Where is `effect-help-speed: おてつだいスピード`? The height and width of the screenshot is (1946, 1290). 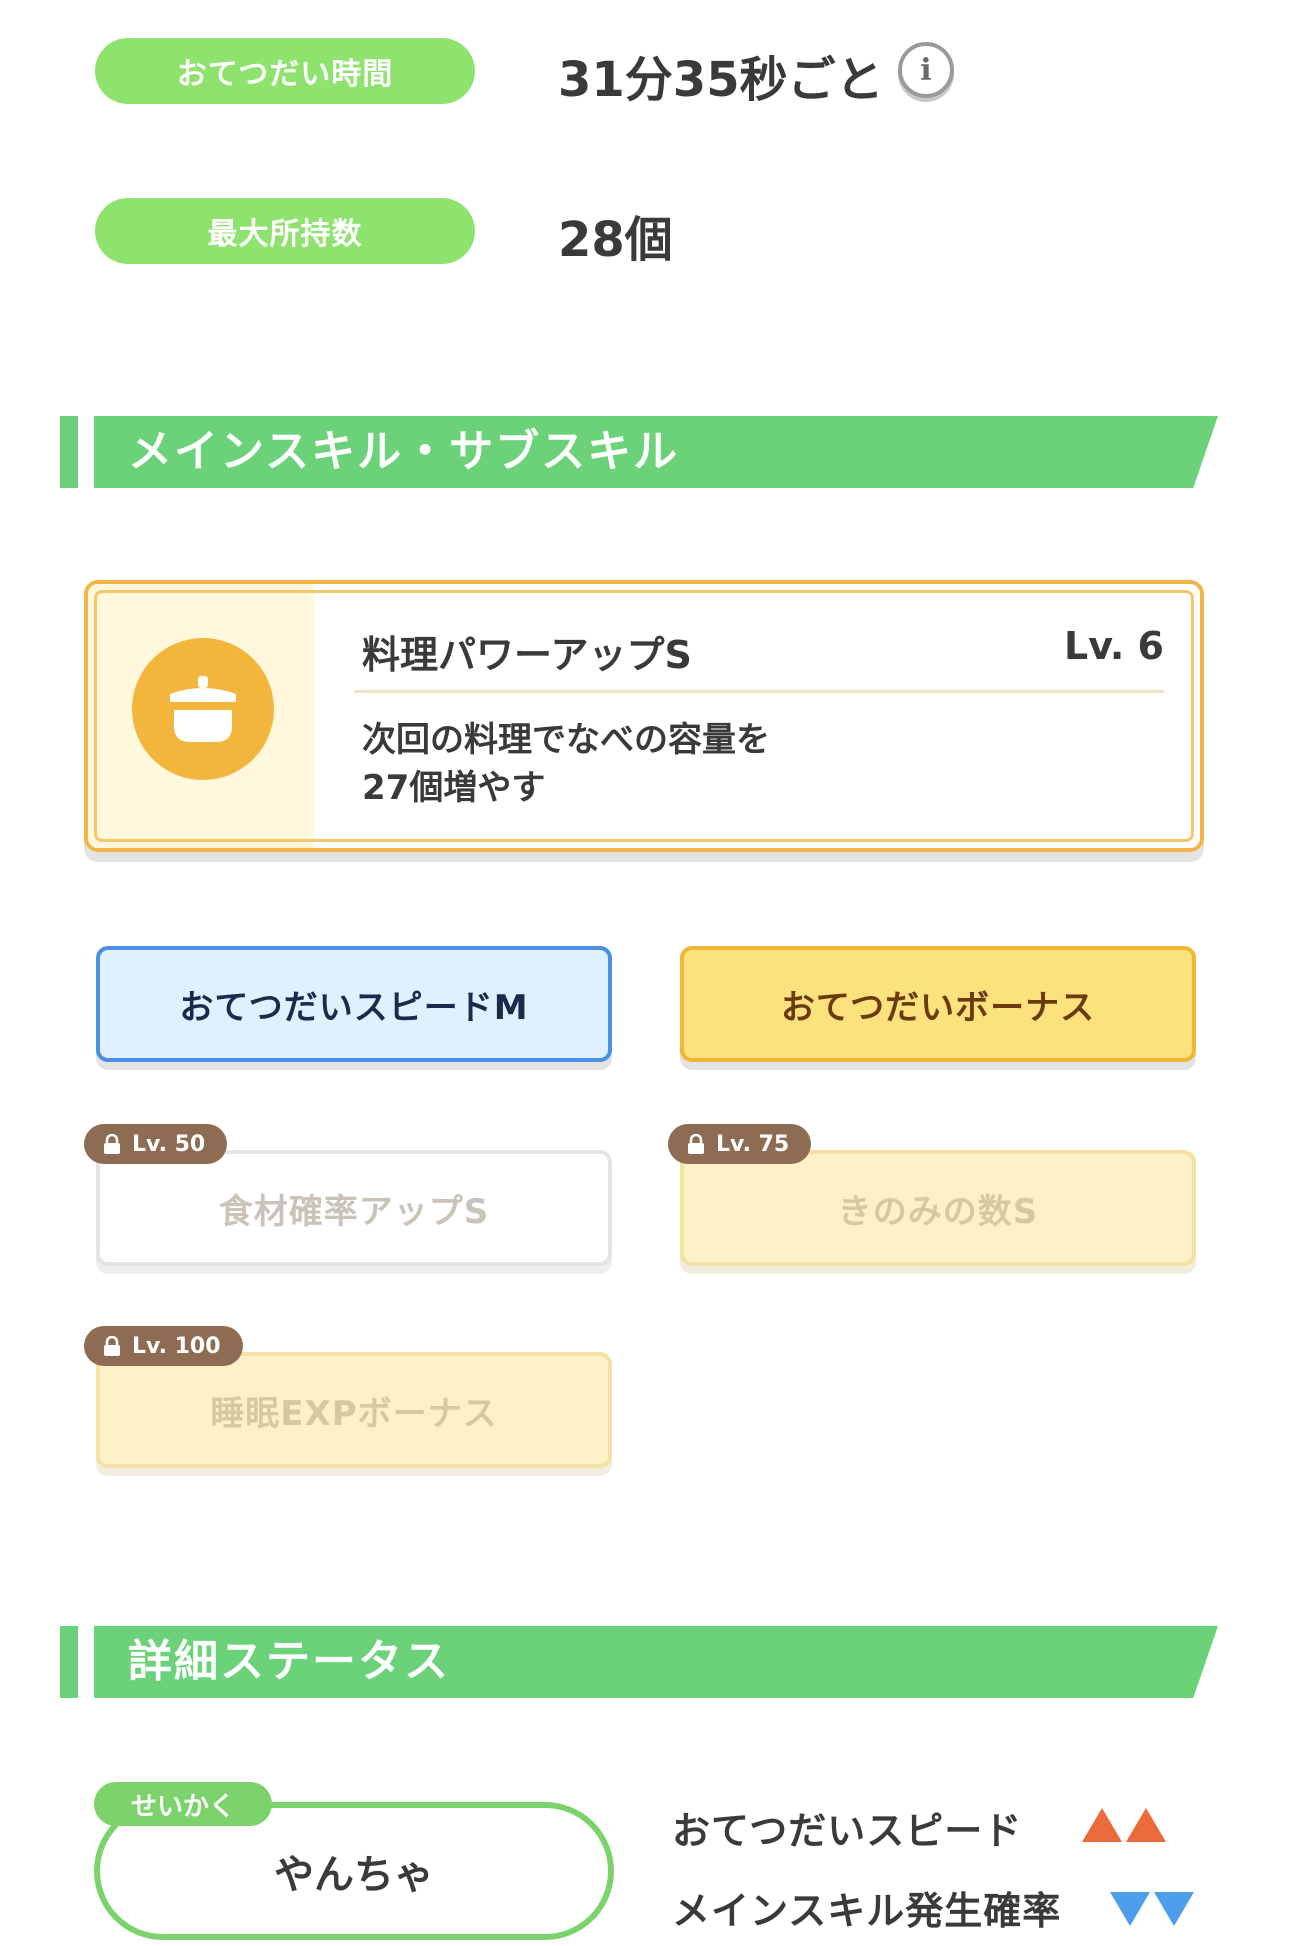
effect-help-speed: おてつだいスピード is located at coordinates (847, 1827).